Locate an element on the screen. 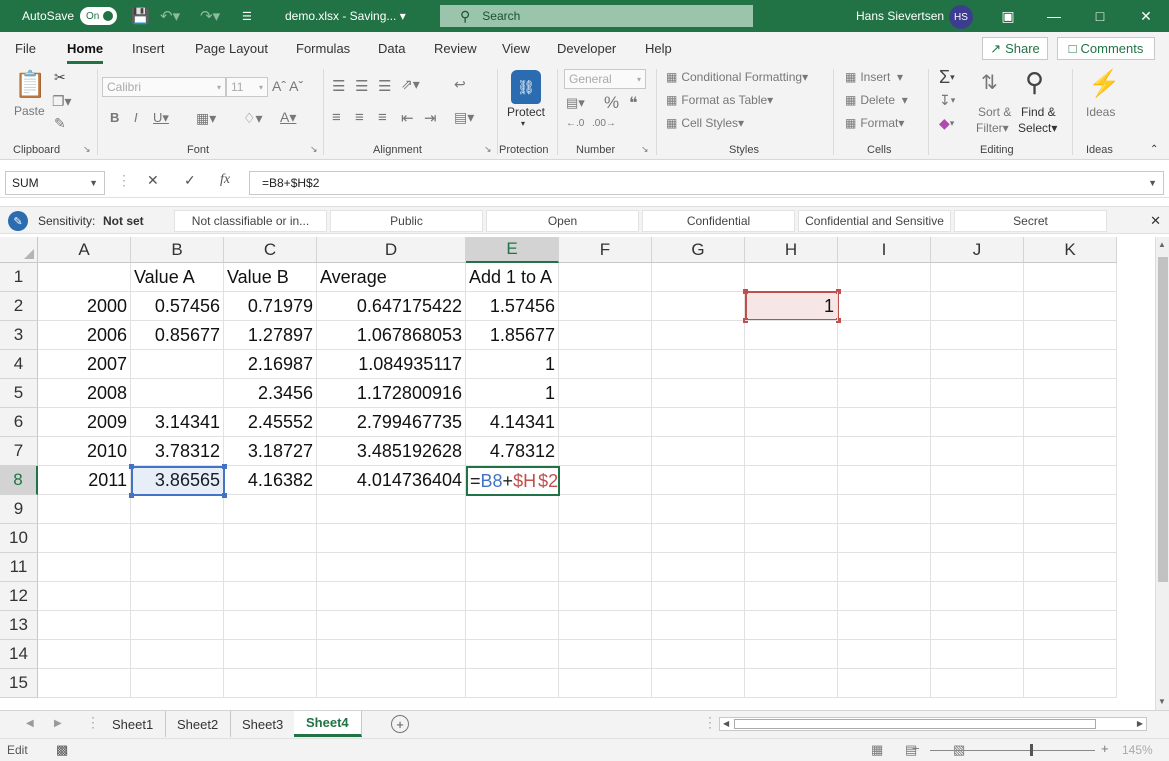 The image size is (1169, 761). horizontal-scrollbar: ◀ ▶ is located at coordinates (933, 724).